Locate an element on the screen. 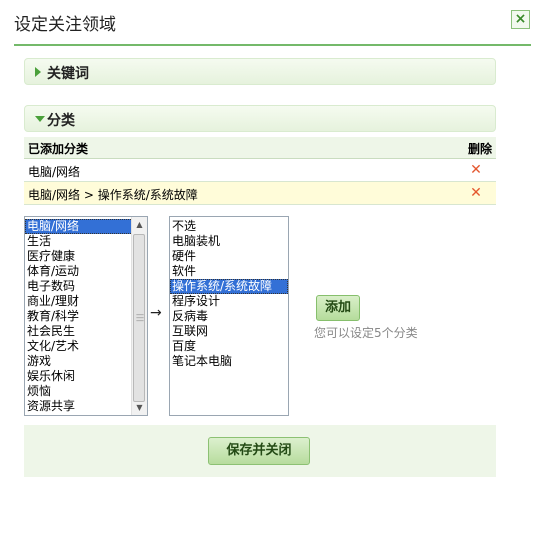 The width and height of the screenshot is (548, 544). right-option: 百度 is located at coordinates (229, 346).